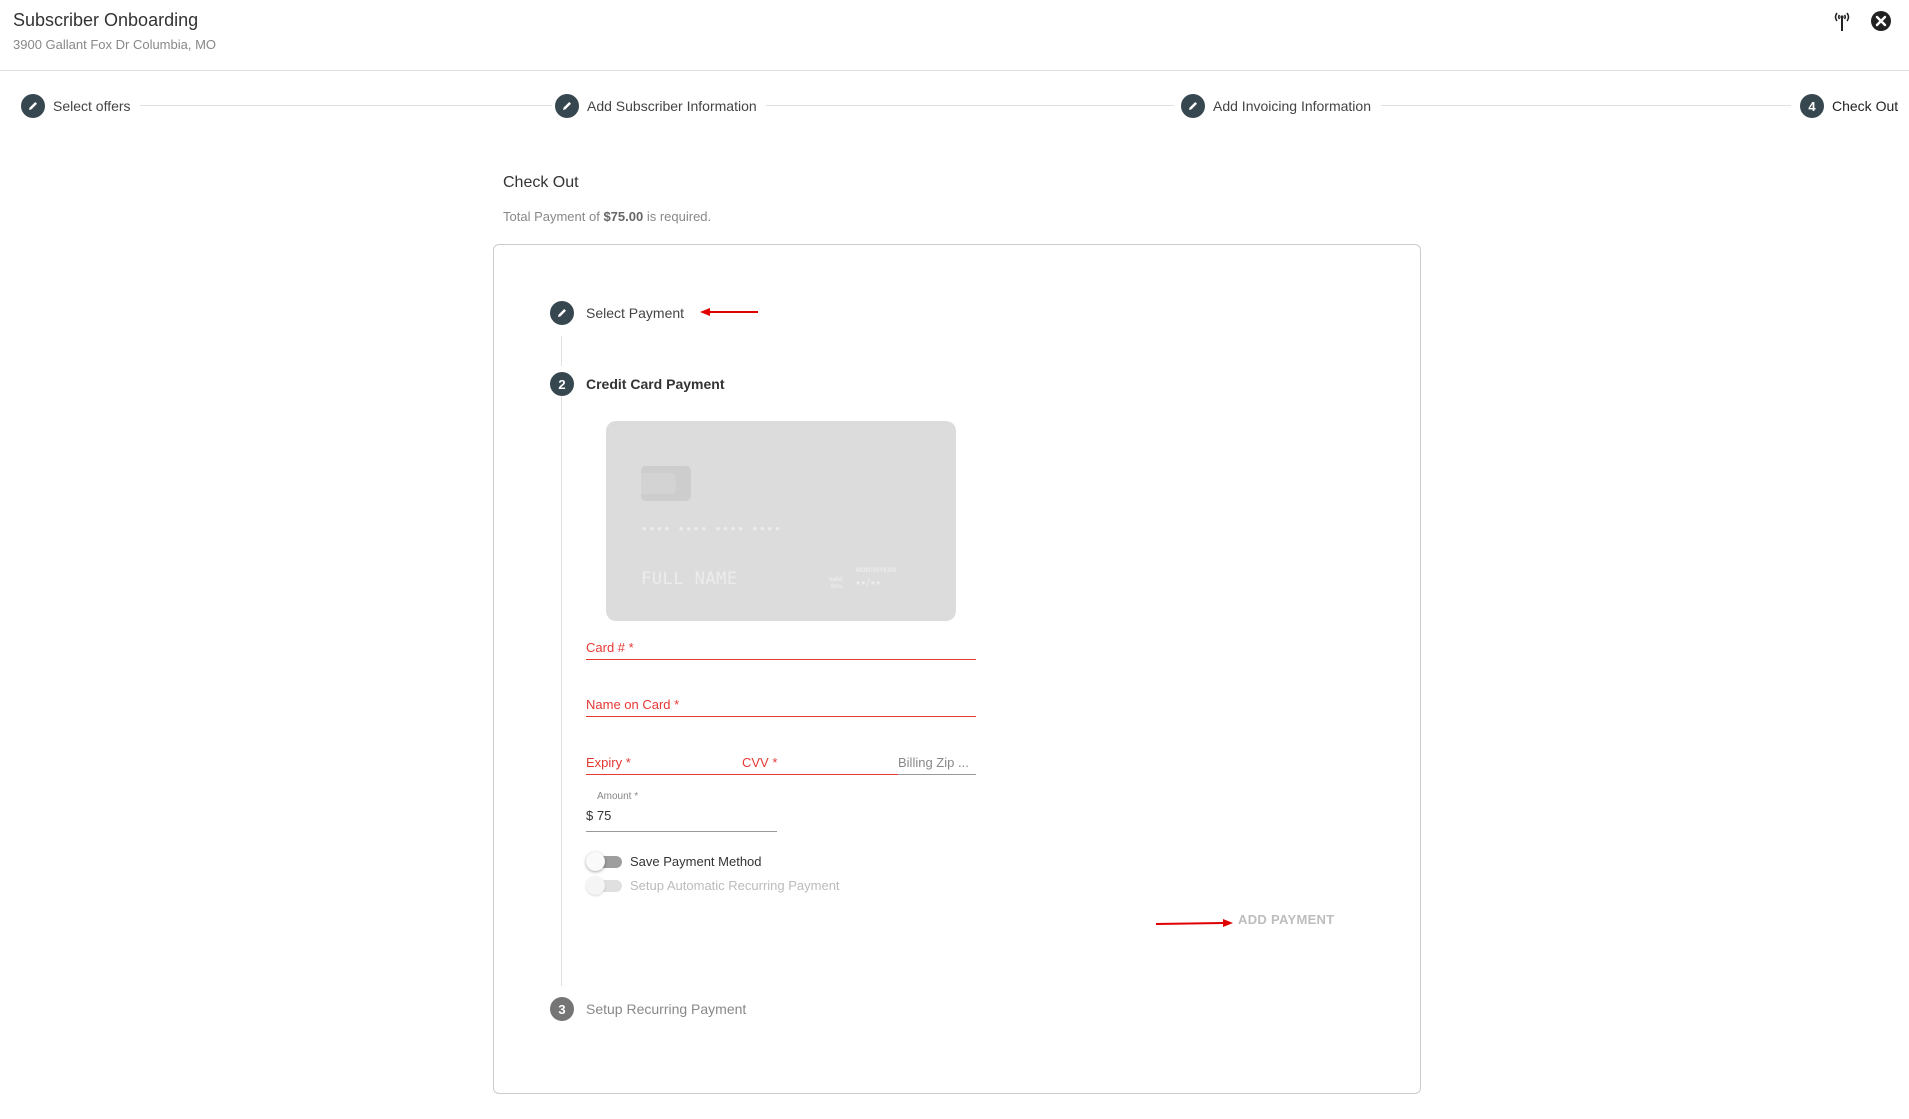 Image resolution: width=1909 pixels, height=1119 pixels. I want to click on checkout-title: Check Out, so click(541, 182).